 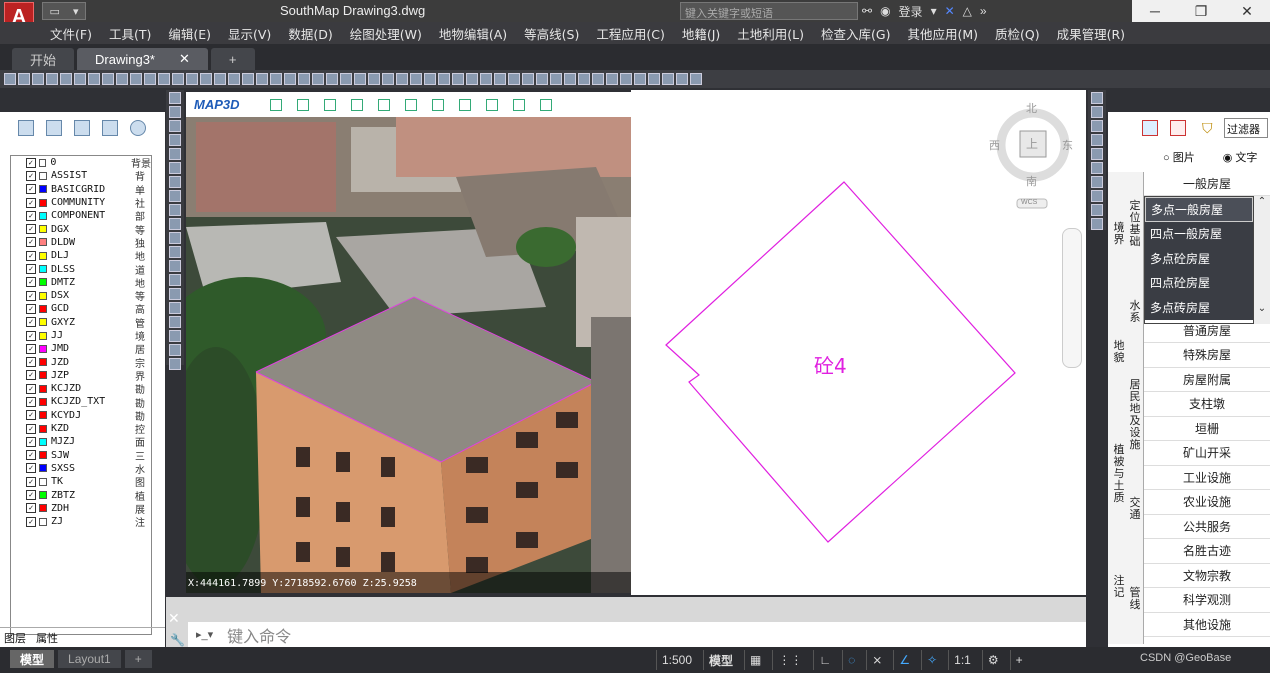 I want to click on dropdown-option: 四点砼房屋, so click(x=1199, y=282).